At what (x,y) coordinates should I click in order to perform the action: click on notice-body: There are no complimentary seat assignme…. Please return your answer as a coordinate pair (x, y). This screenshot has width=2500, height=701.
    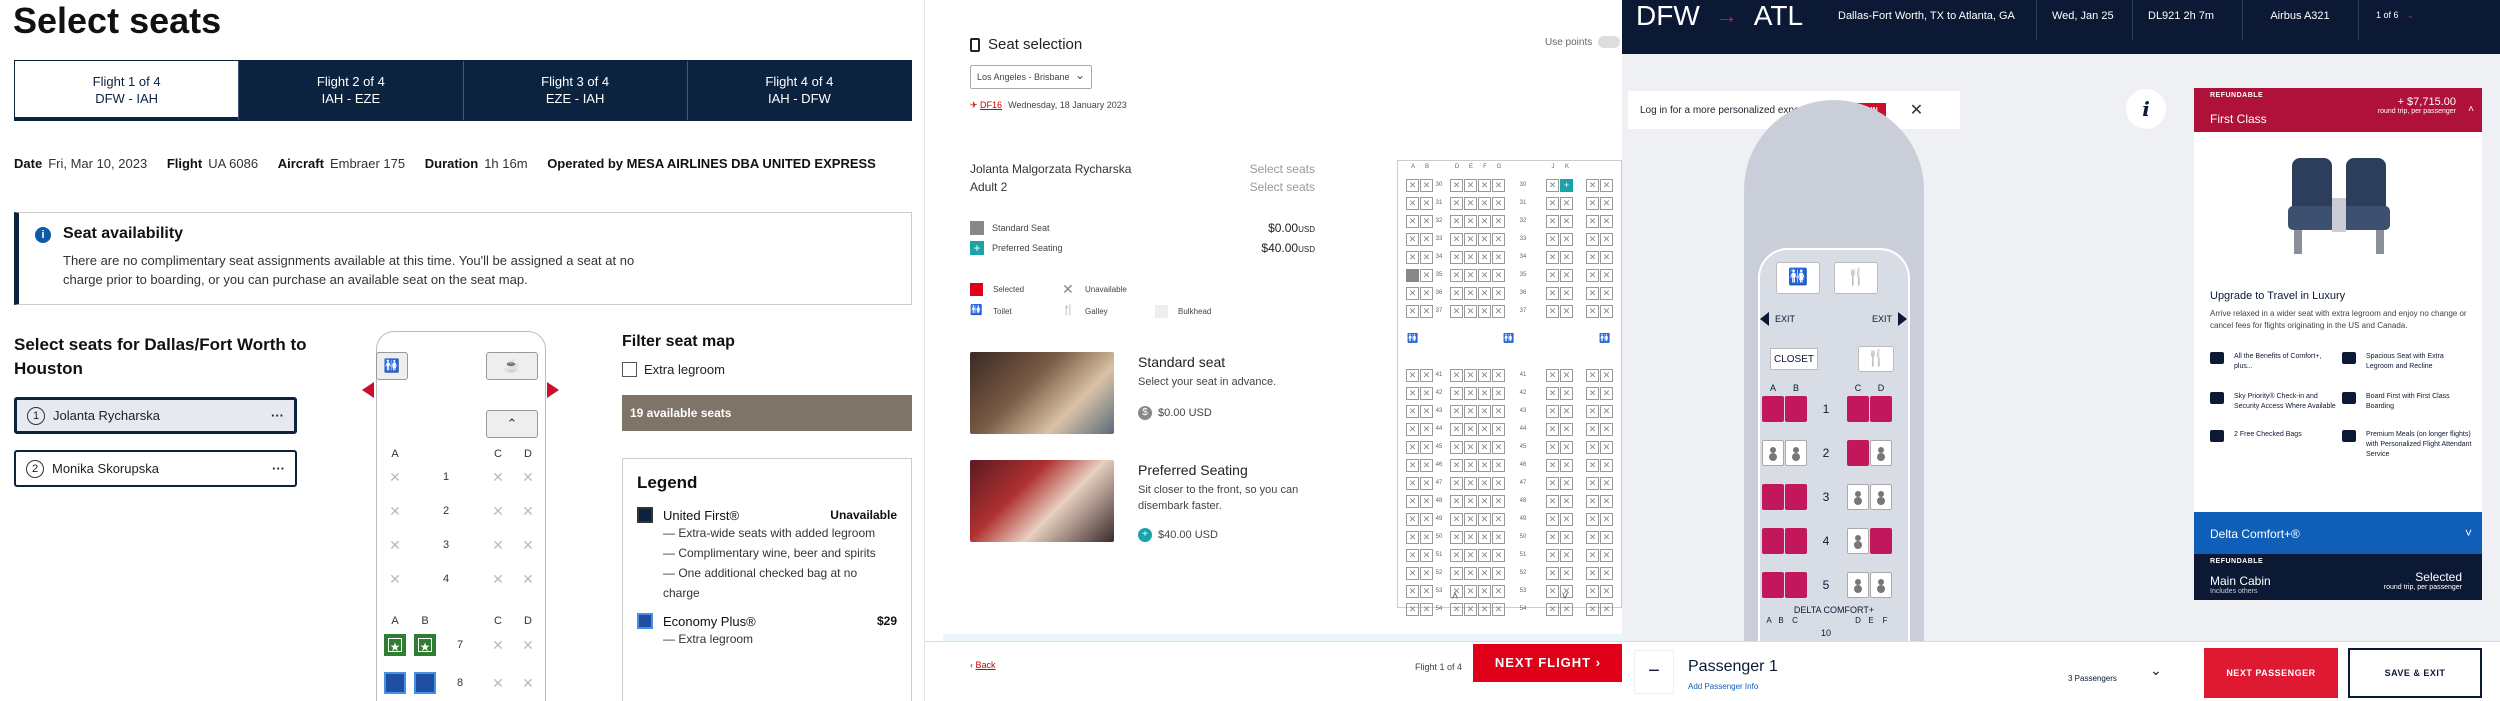
    Looking at the image, I should click on (349, 270).